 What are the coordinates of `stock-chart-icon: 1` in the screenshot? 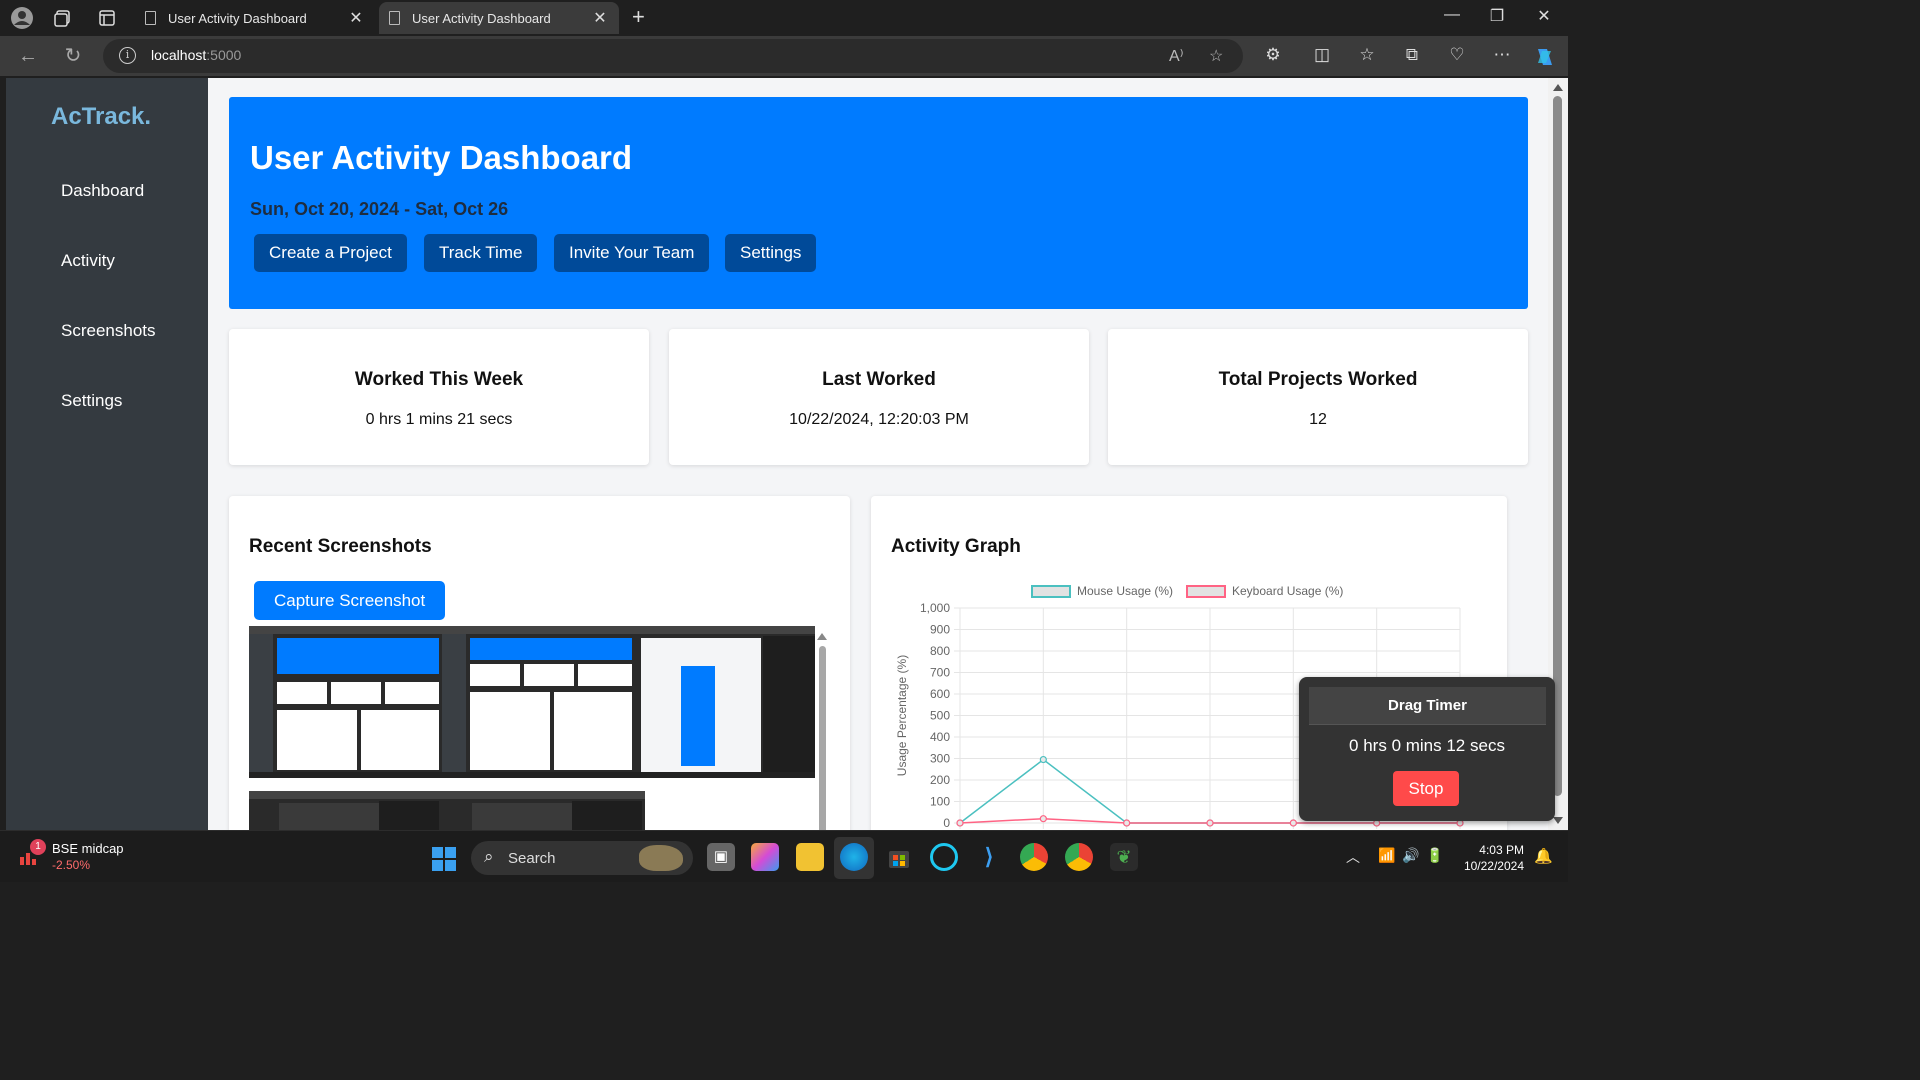 It's located at (32, 853).